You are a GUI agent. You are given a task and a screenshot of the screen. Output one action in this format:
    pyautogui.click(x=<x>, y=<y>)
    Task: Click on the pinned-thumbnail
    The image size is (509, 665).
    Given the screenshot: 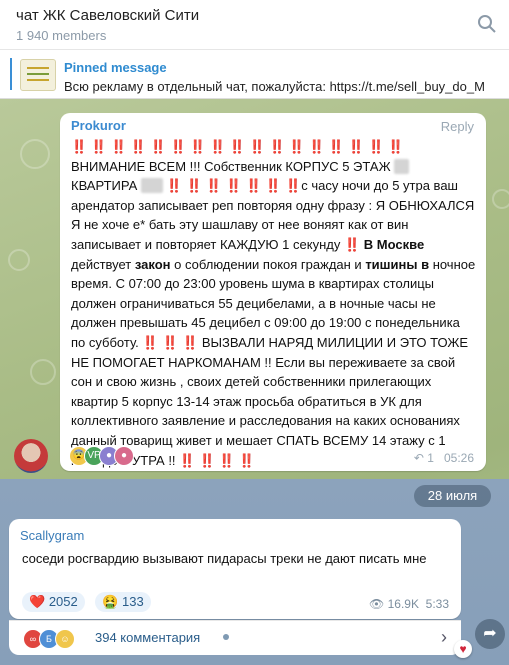 What is the action you would take?
    pyautogui.click(x=38, y=75)
    